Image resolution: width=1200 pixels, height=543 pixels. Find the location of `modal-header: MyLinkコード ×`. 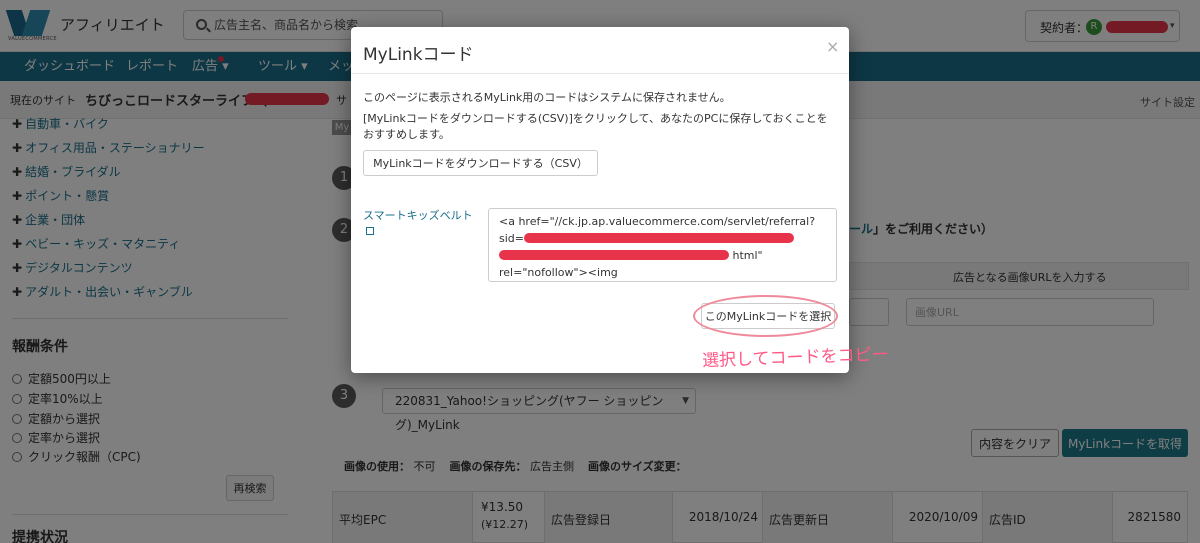

modal-header: MyLinkコード × is located at coordinates (600, 50).